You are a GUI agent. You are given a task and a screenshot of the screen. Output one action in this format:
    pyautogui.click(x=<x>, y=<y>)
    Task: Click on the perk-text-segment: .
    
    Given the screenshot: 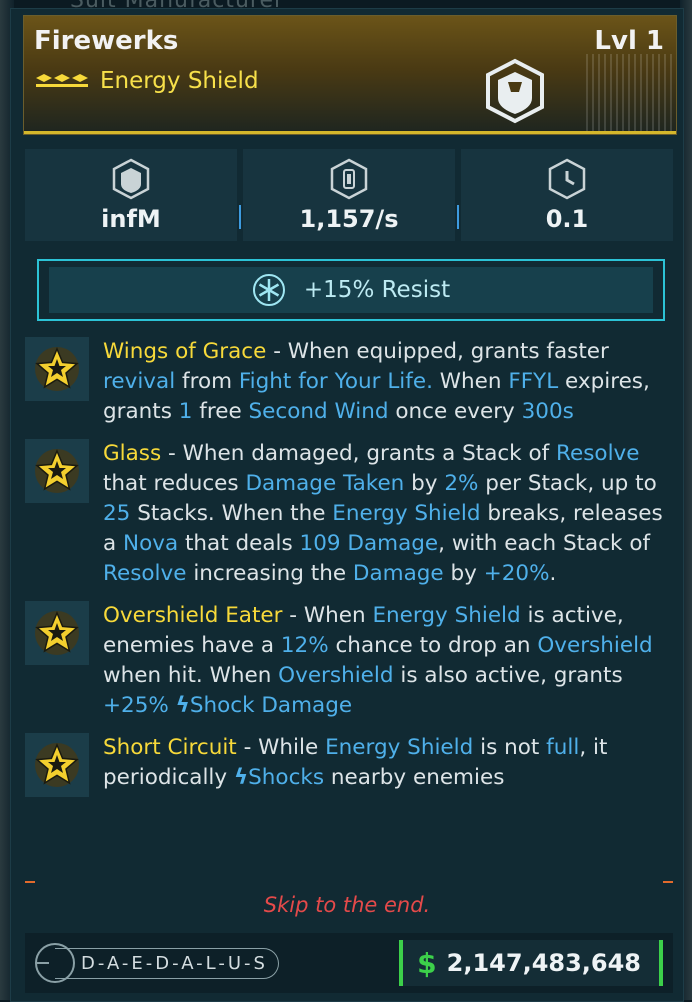 What is the action you would take?
    pyautogui.click(x=553, y=573)
    